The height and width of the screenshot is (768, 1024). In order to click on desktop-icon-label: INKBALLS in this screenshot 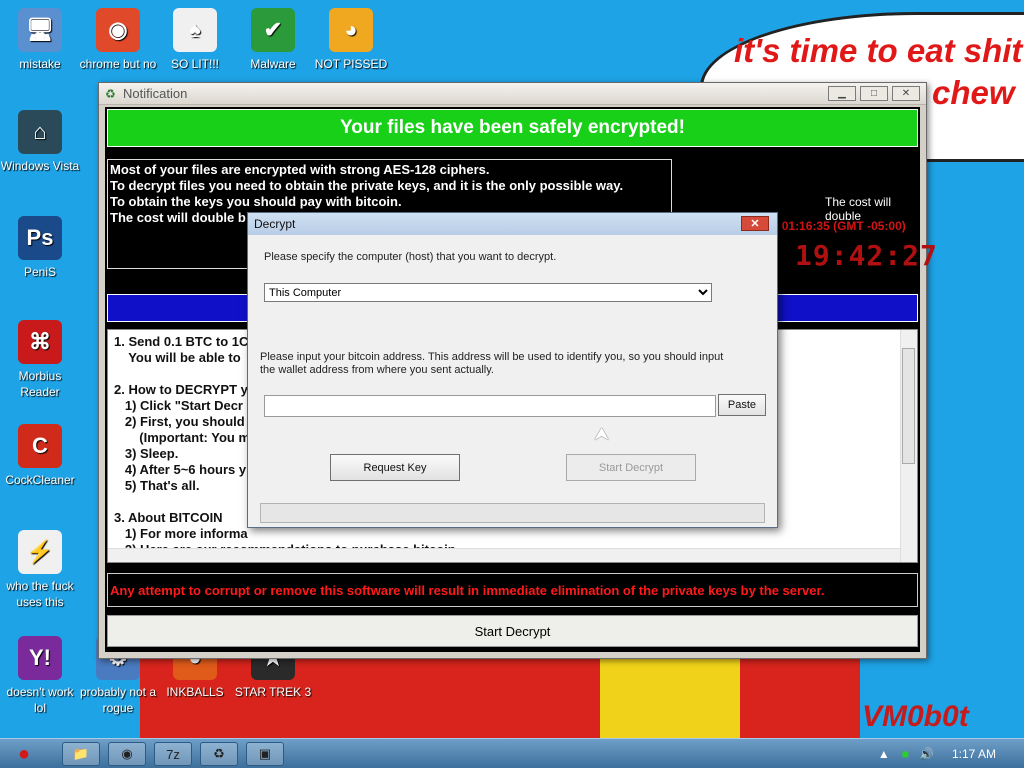, I will do `click(195, 692)`.